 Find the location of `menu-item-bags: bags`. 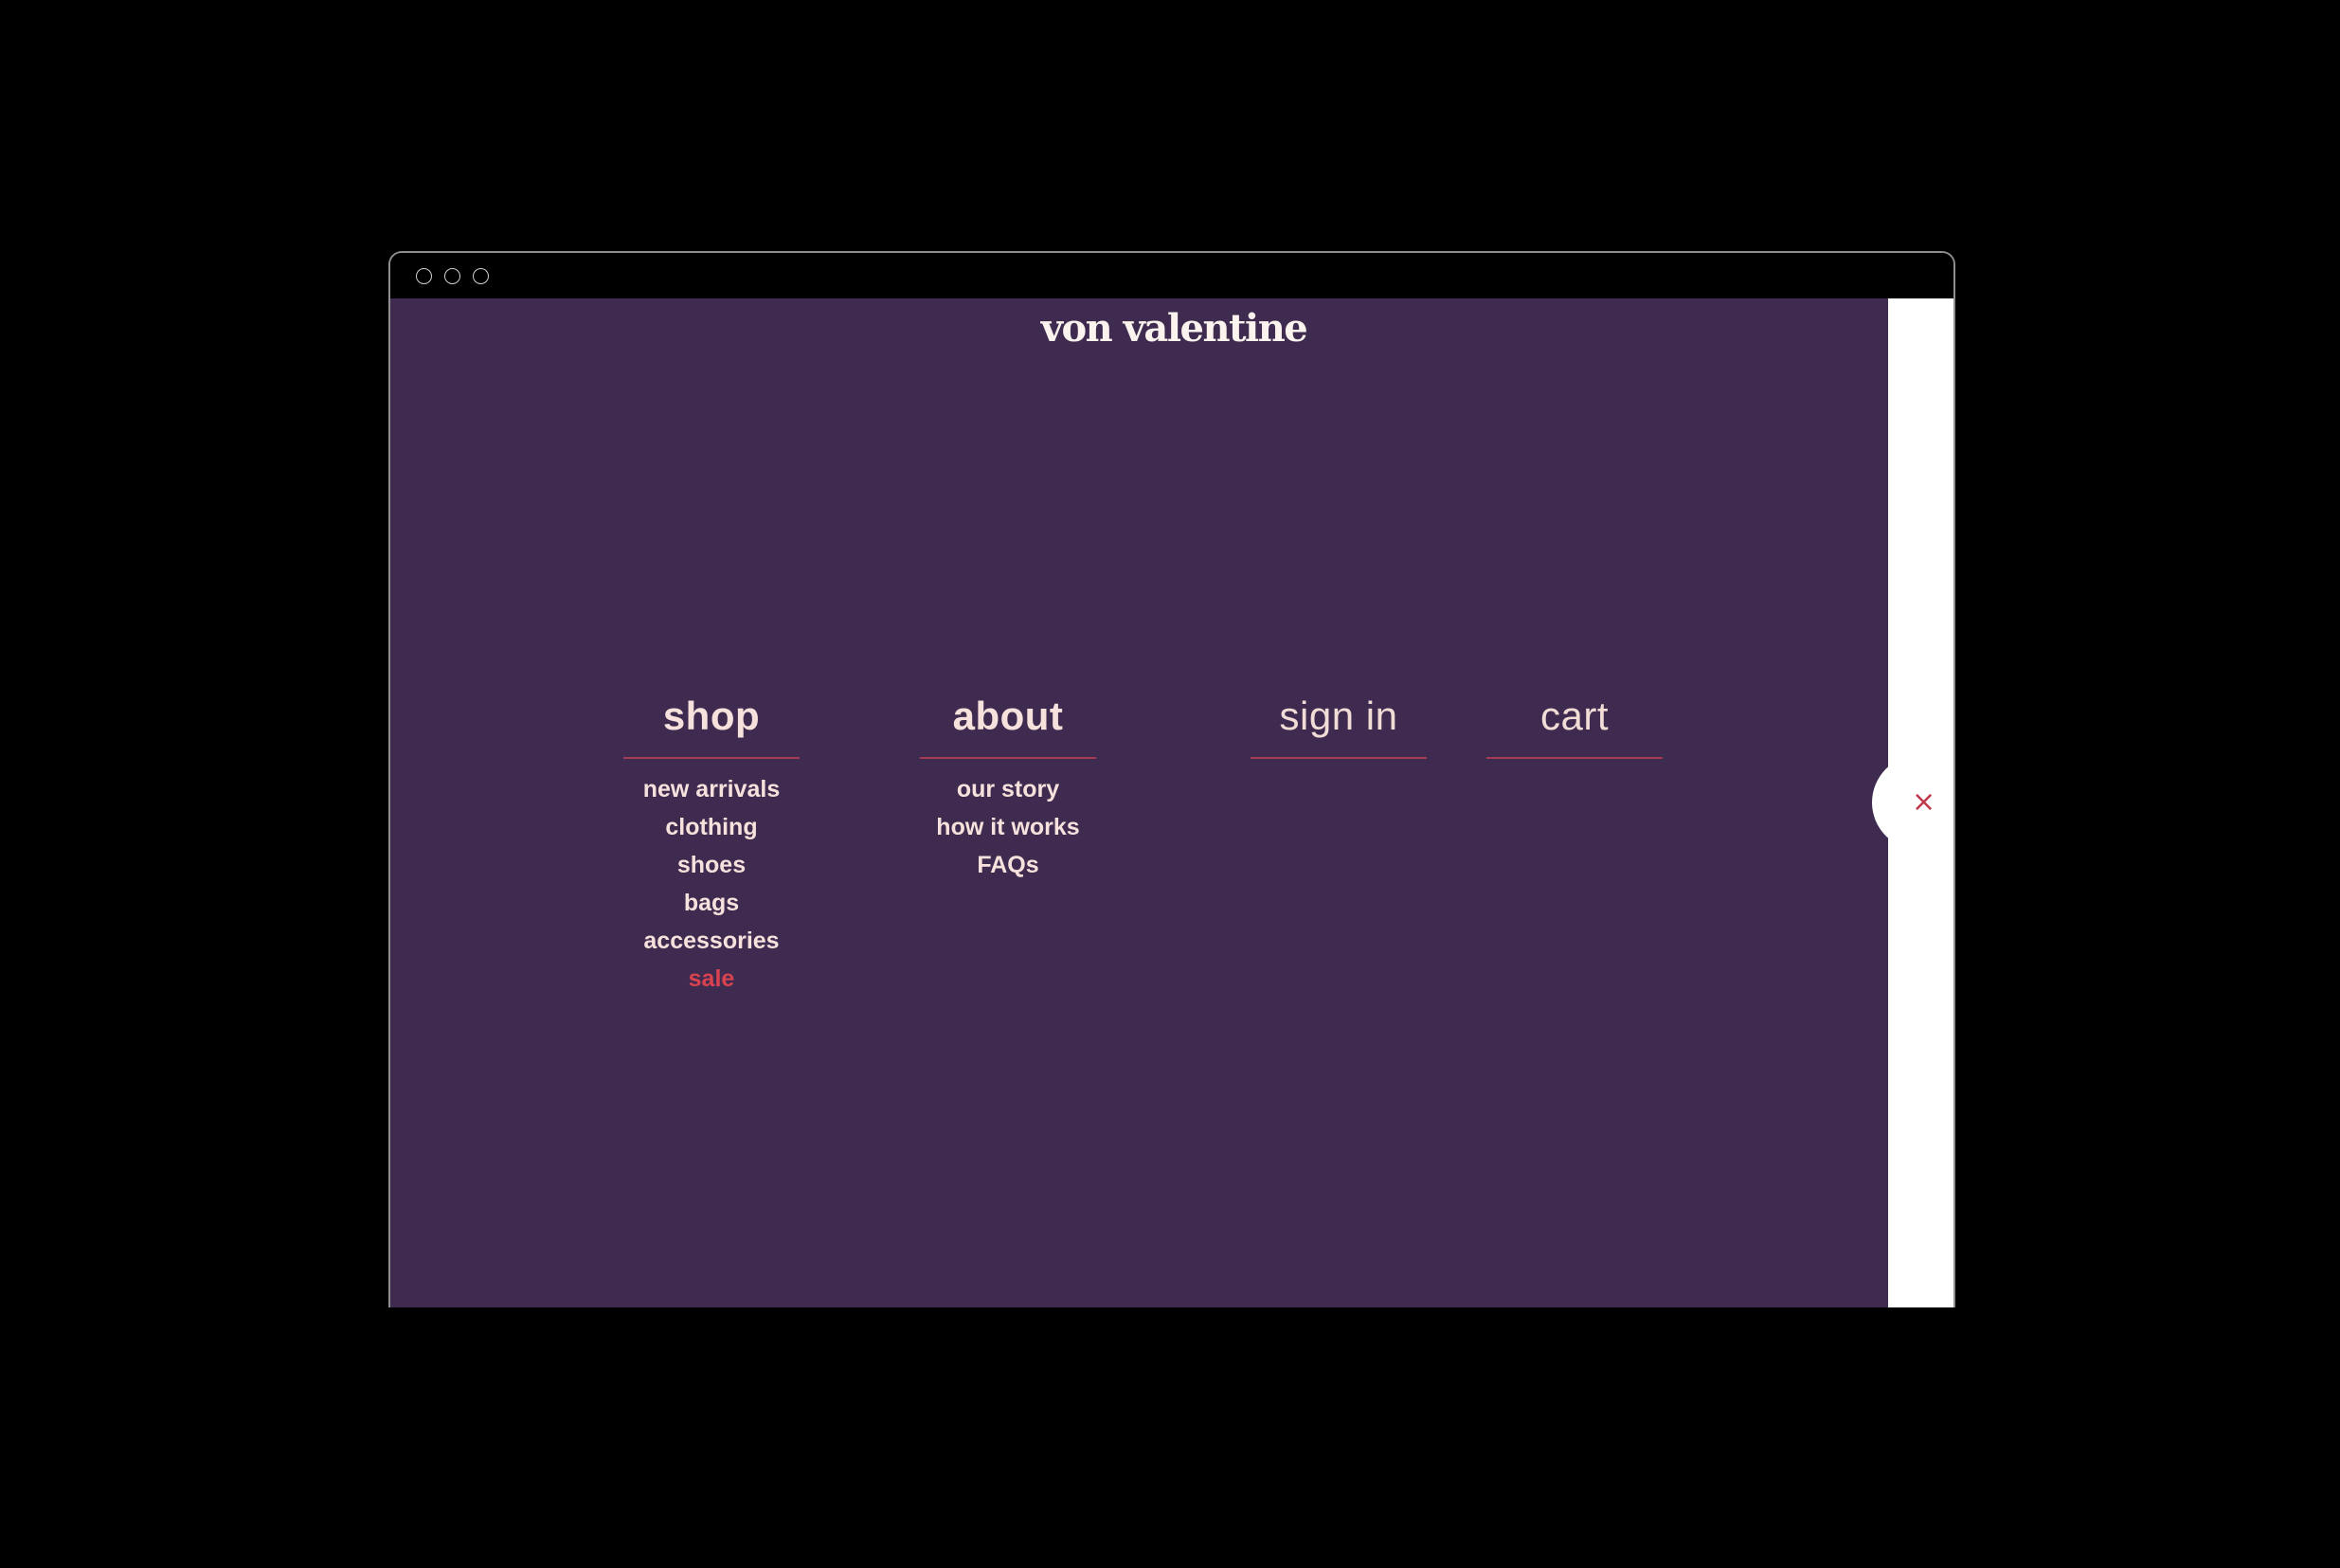

menu-item-bags: bags is located at coordinates (711, 903).